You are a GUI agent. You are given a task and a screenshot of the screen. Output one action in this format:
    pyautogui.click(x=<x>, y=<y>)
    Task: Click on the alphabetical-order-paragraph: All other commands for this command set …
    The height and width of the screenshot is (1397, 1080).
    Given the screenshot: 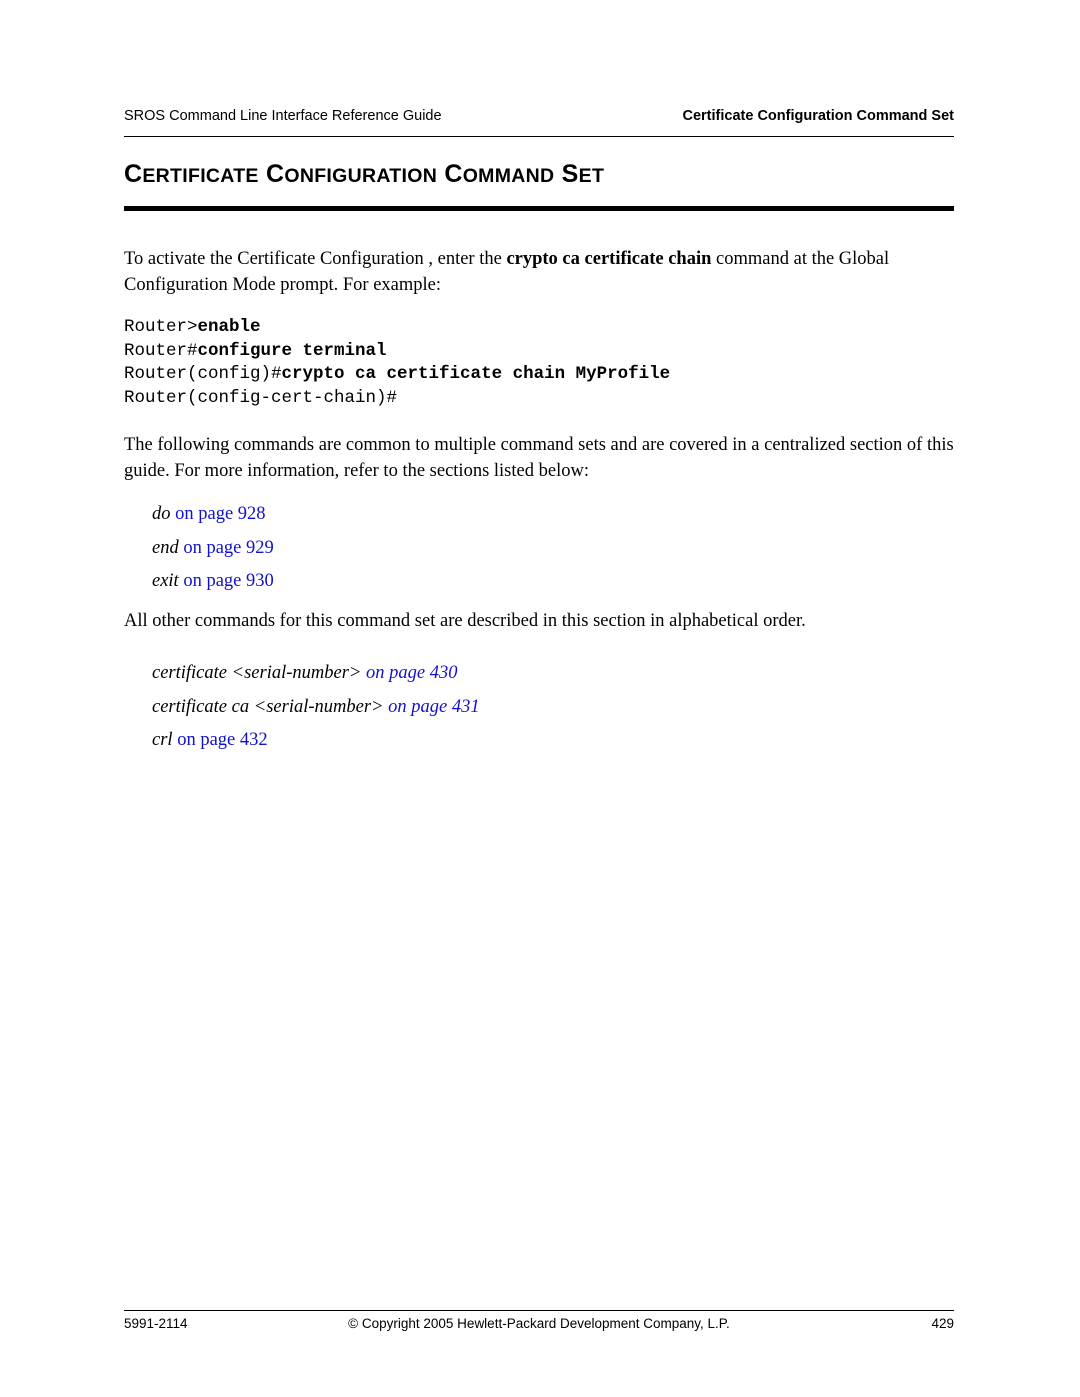 What is the action you would take?
    pyautogui.click(x=465, y=621)
    